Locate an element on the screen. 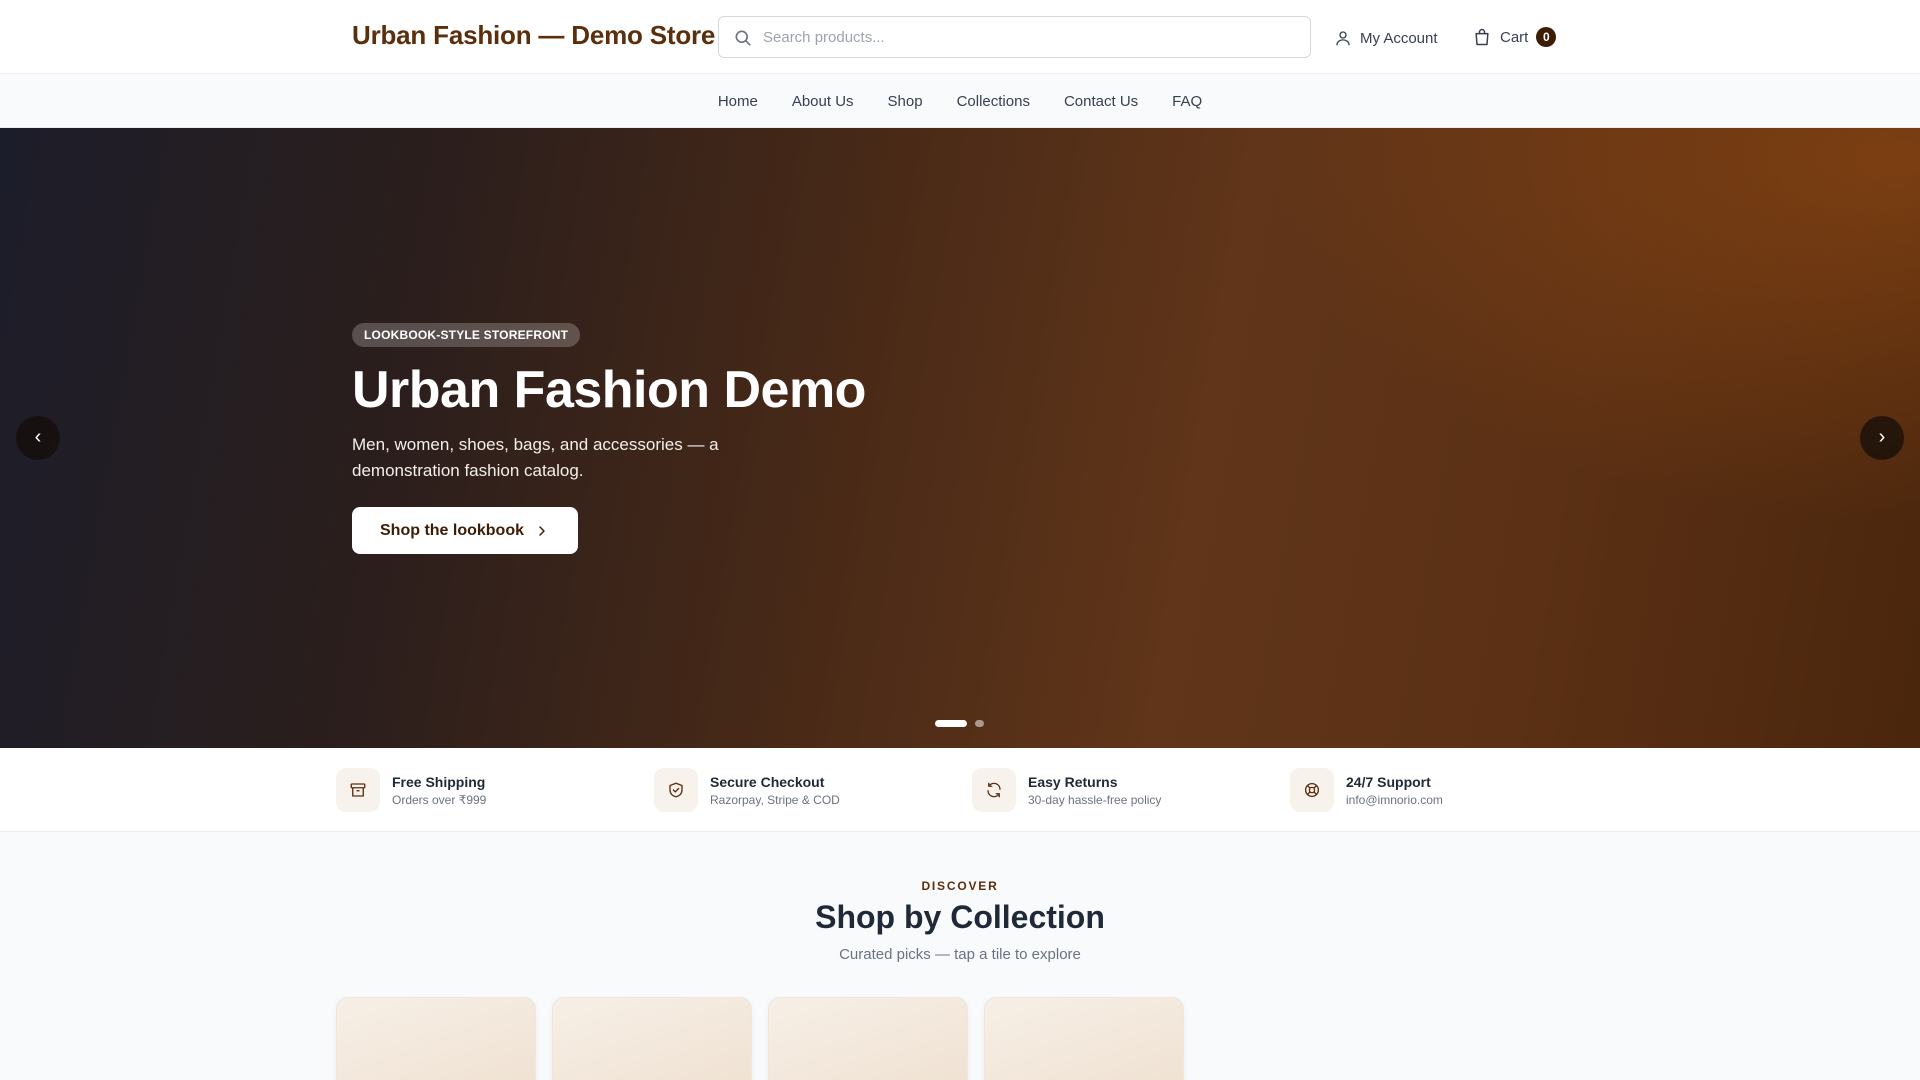 This screenshot has width=1920, height=1080. feature-title: Secure Checkout is located at coordinates (767, 781).